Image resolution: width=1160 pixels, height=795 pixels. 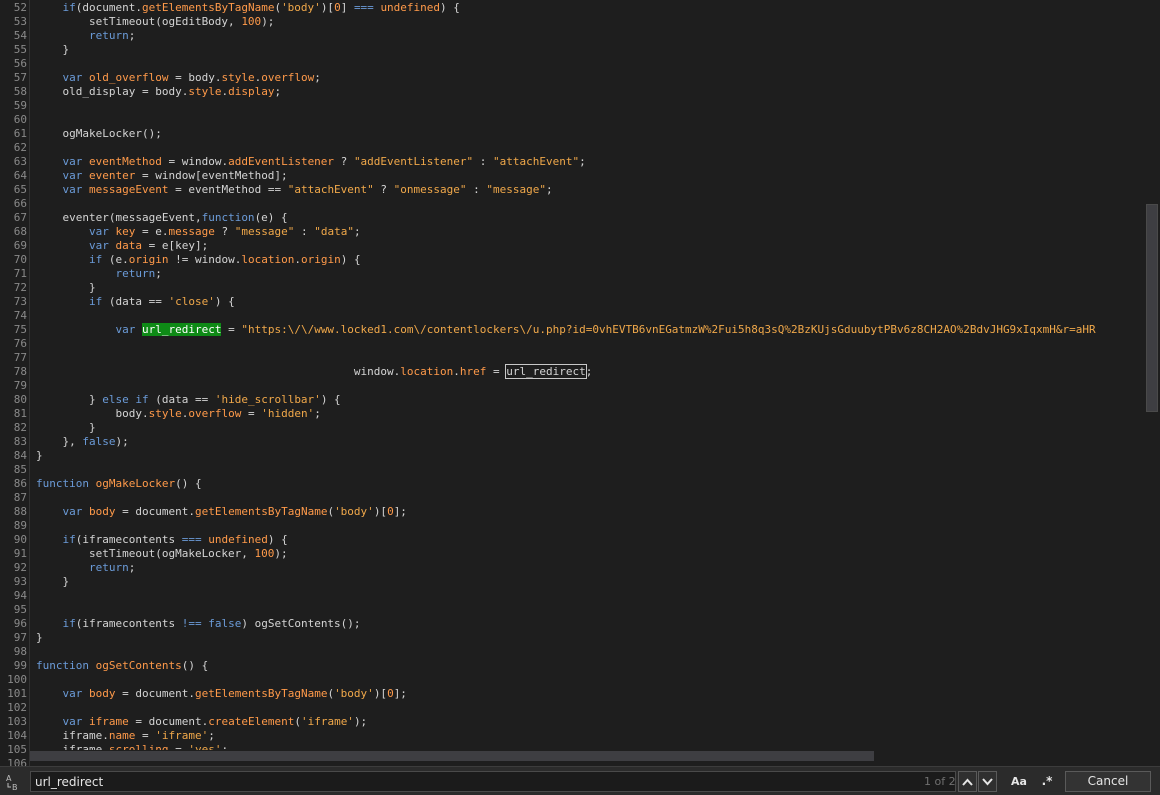 I want to click on code-token: (data ==, so click(x=181, y=399).